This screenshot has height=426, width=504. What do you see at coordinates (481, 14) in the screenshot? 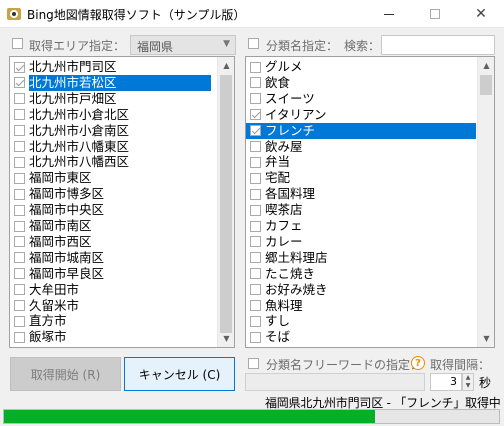
I see `close-button: ✕` at bounding box center [481, 14].